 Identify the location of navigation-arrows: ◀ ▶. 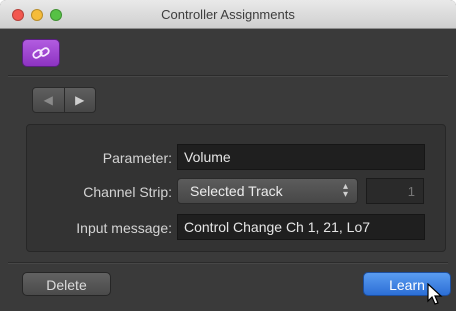
(64, 100).